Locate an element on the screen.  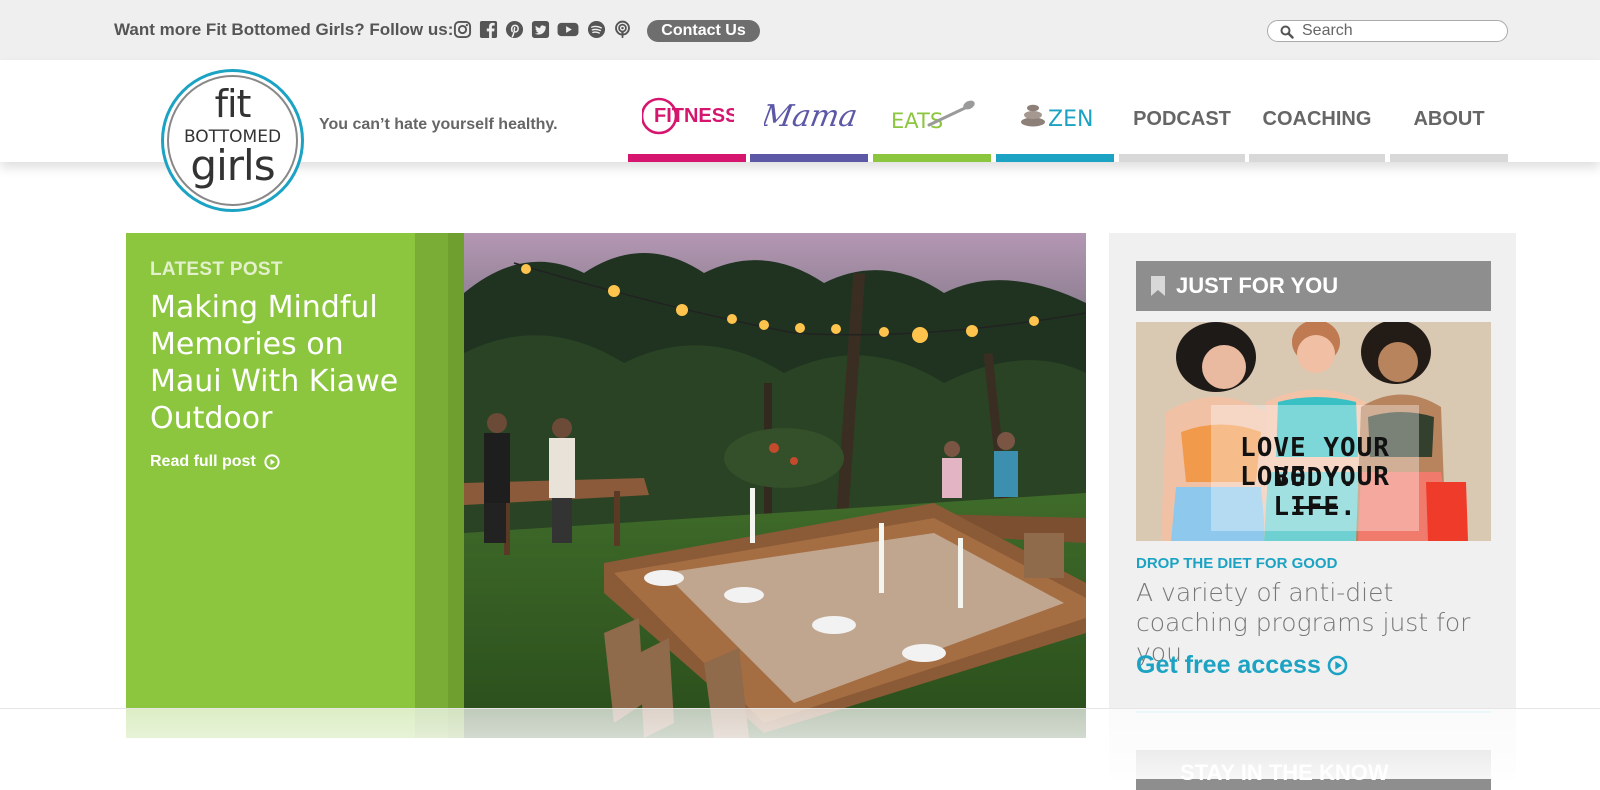
social-links is located at coordinates (542, 29).